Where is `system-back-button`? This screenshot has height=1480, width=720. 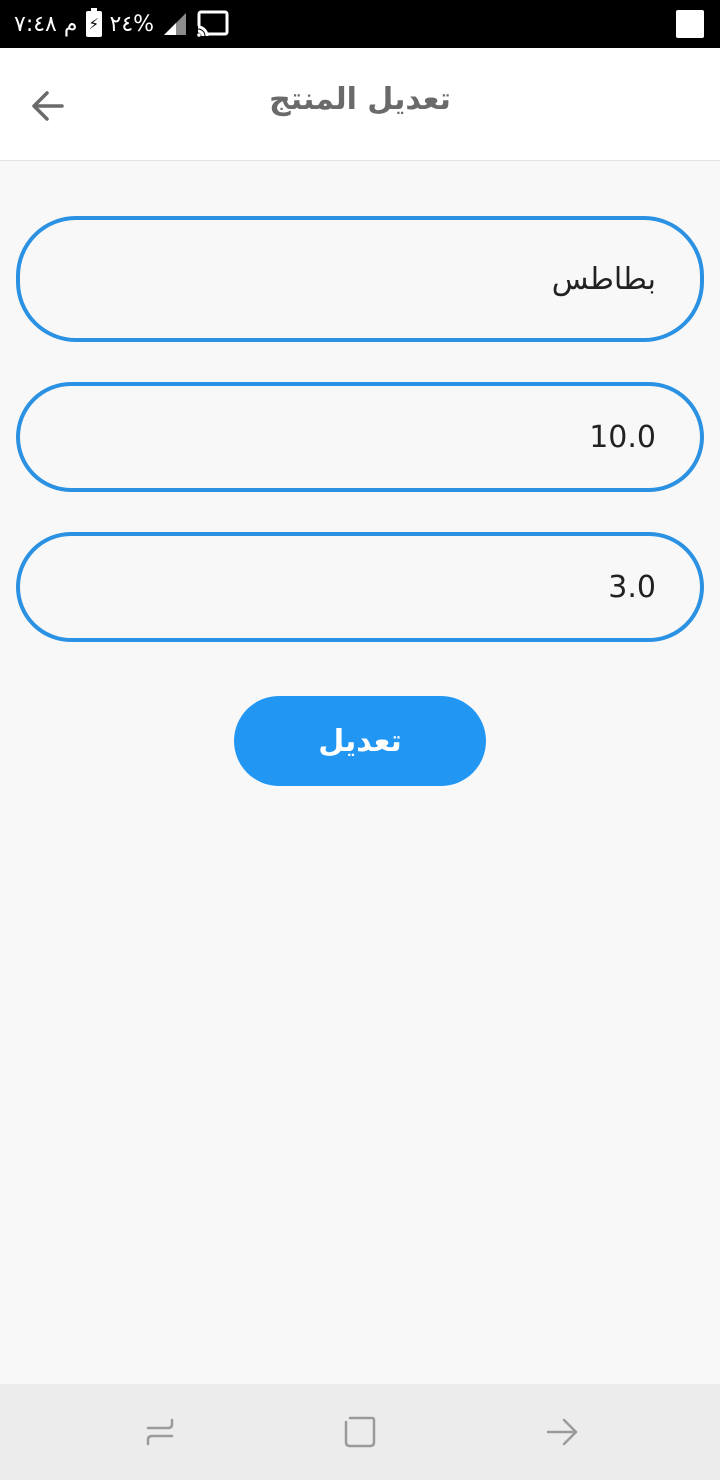
system-back-button is located at coordinates (562, 1432).